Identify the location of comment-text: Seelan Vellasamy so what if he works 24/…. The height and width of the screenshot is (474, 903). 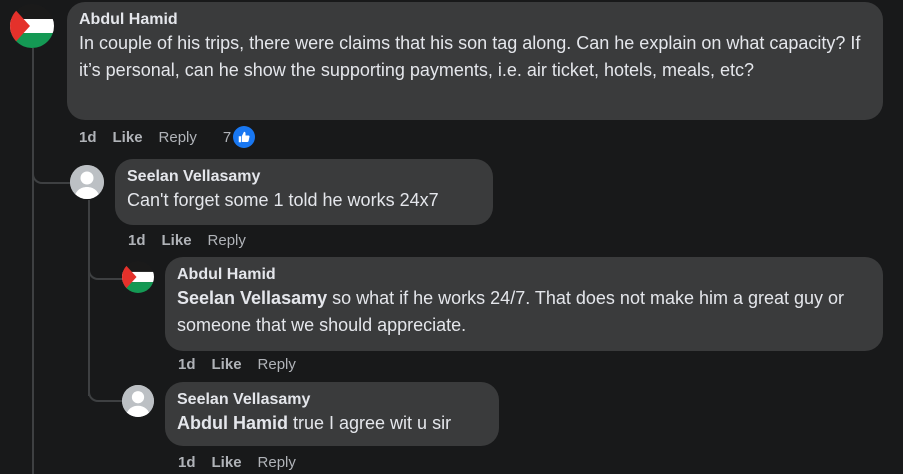
(524, 312).